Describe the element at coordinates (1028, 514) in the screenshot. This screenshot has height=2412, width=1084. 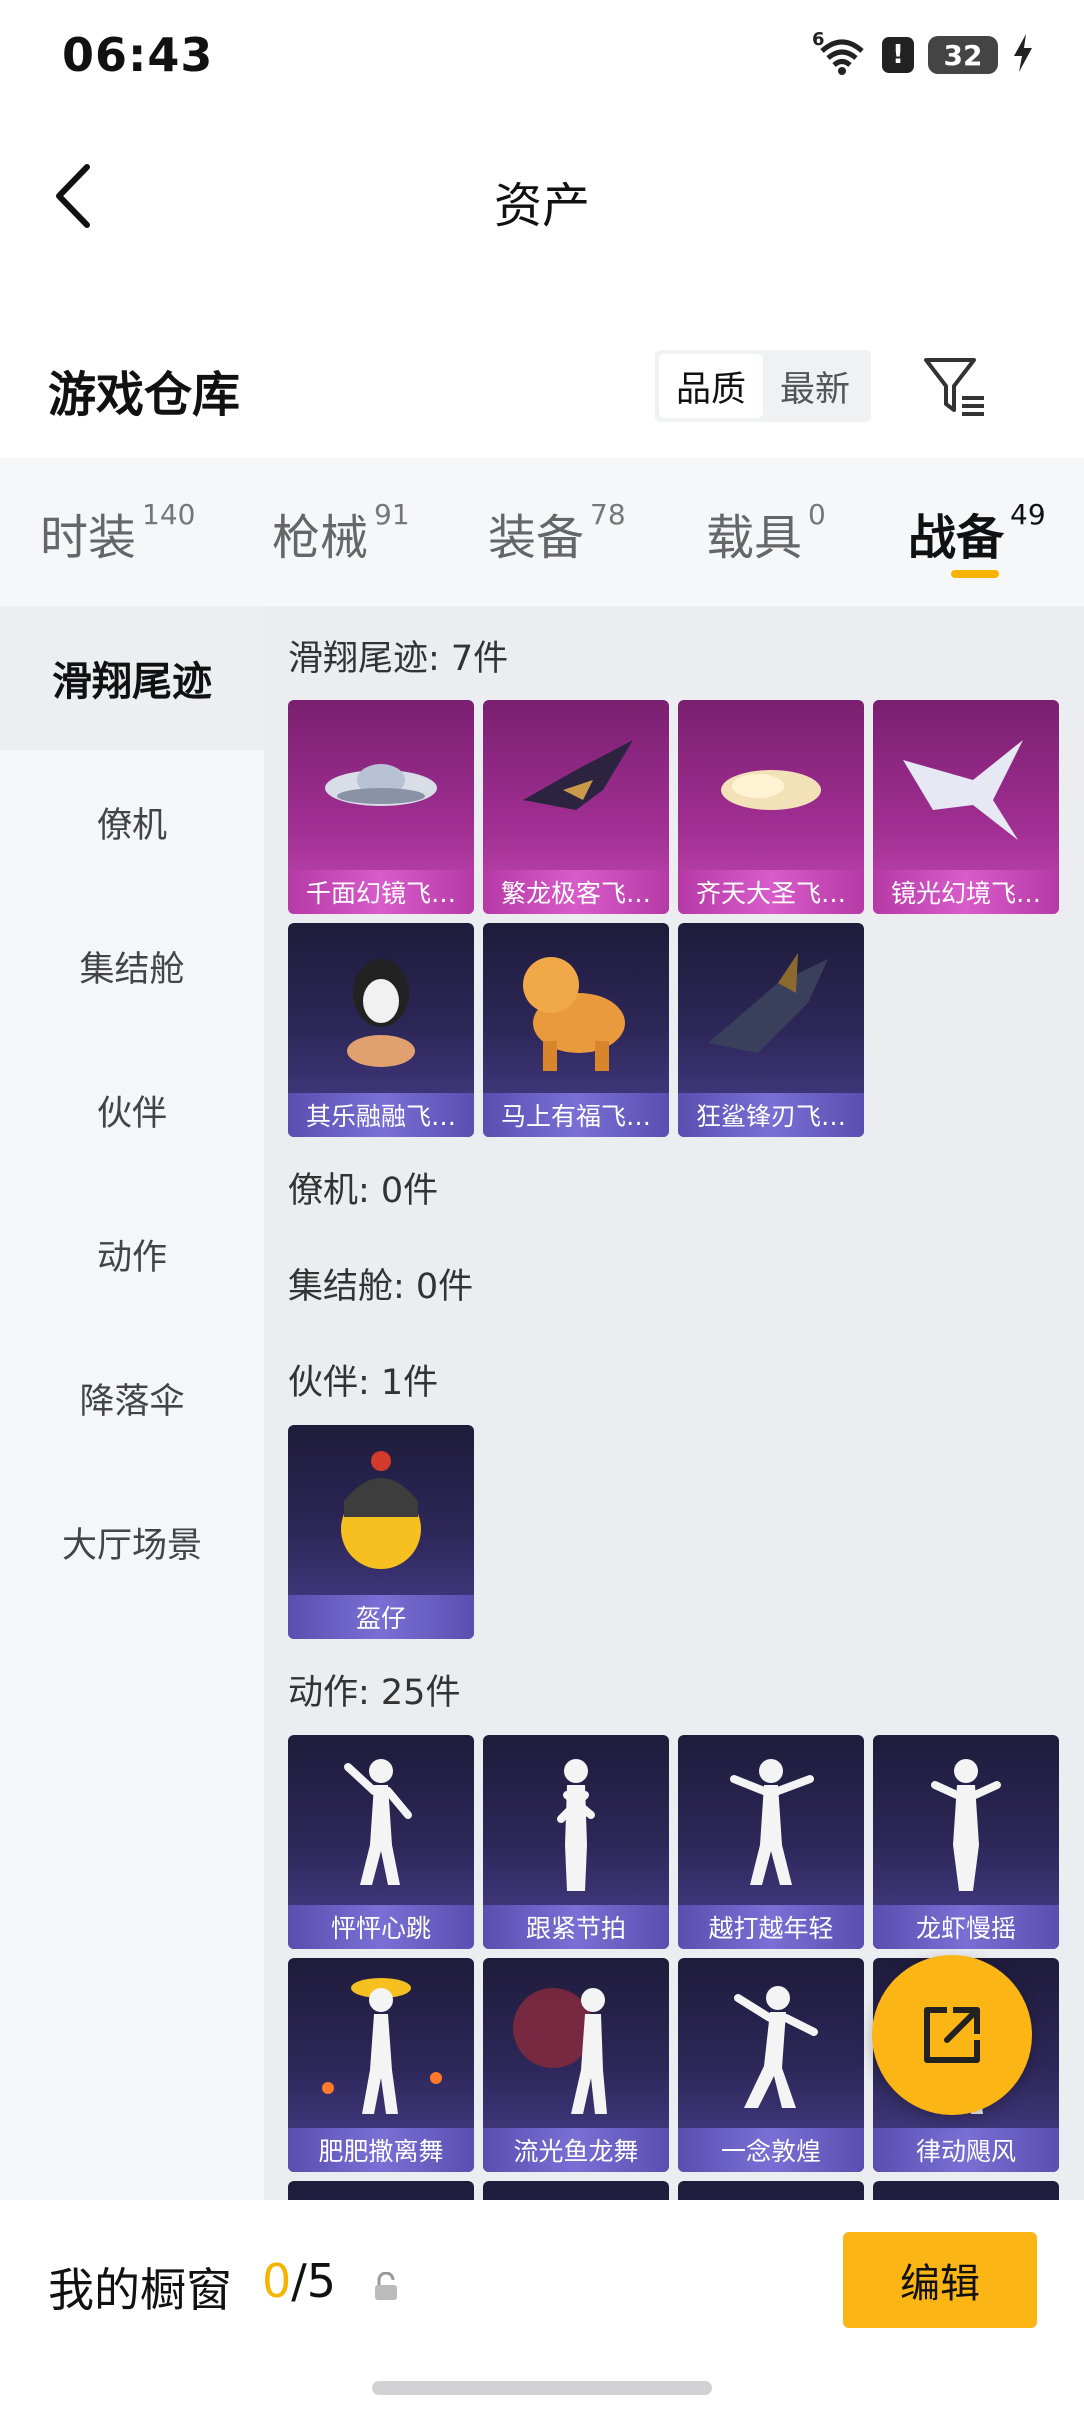
I see `tab-count: 49` at that location.